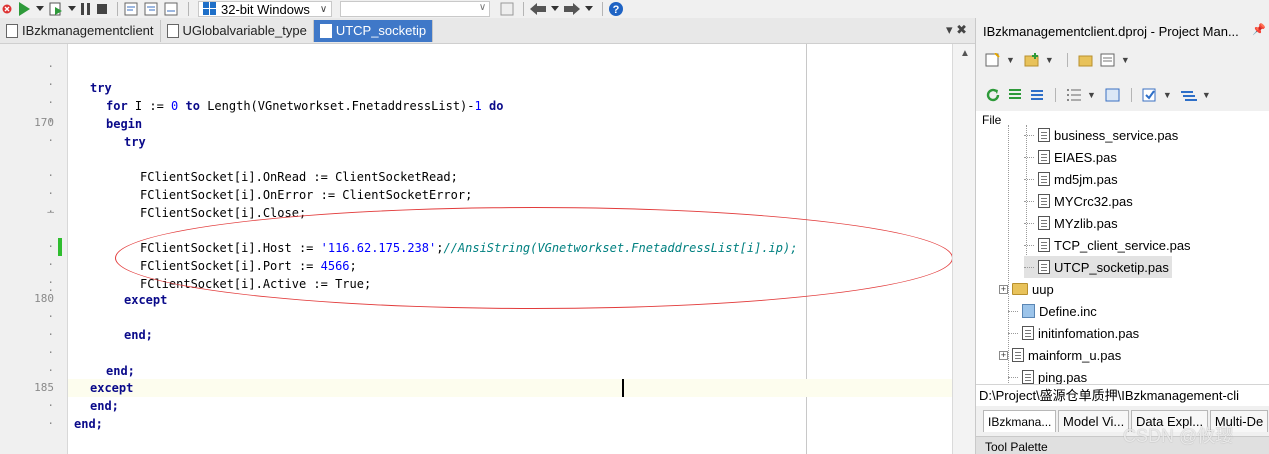 The width and height of the screenshot is (1269, 454). Describe the element at coordinates (956, 30) in the screenshot. I see `tab-dropdown-close-icons: ▾ ✖` at that location.